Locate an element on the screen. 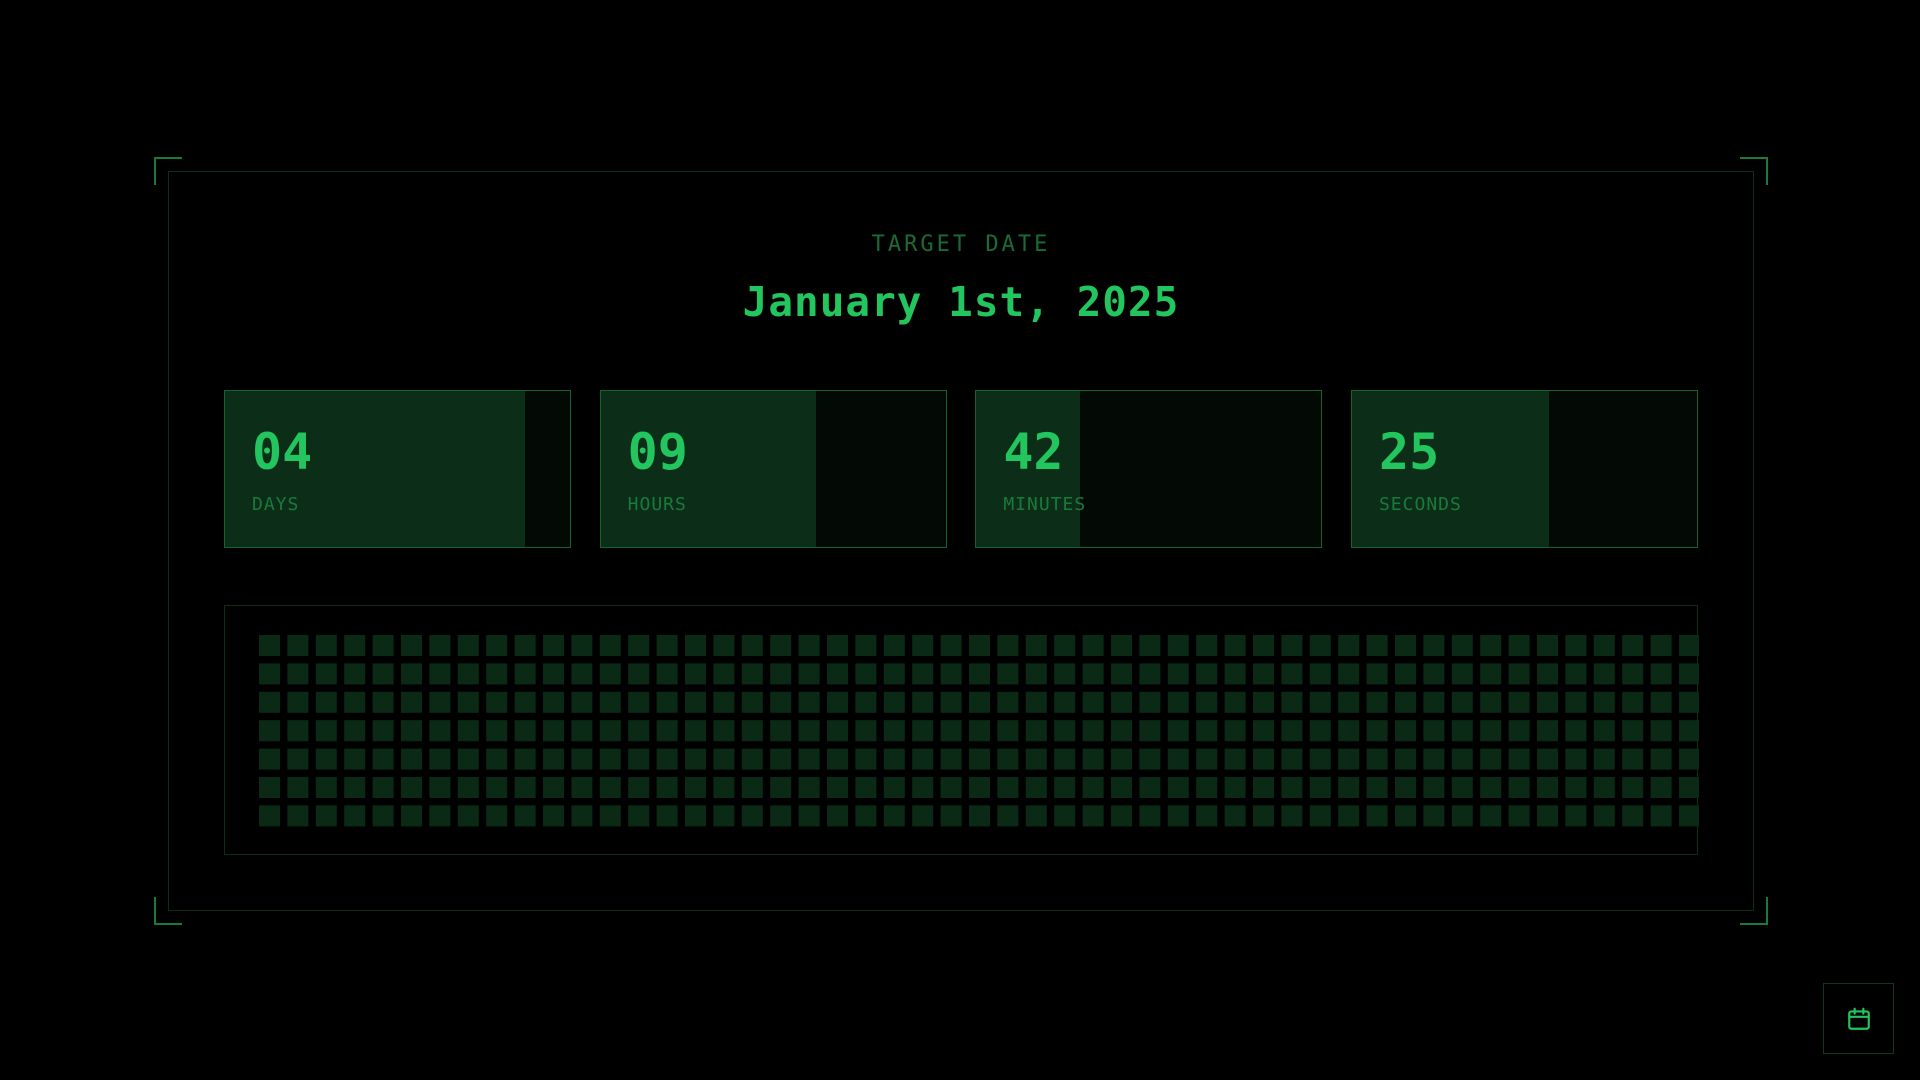 This screenshot has width=1920, height=1080. hours-label: HOURS is located at coordinates (657, 504).